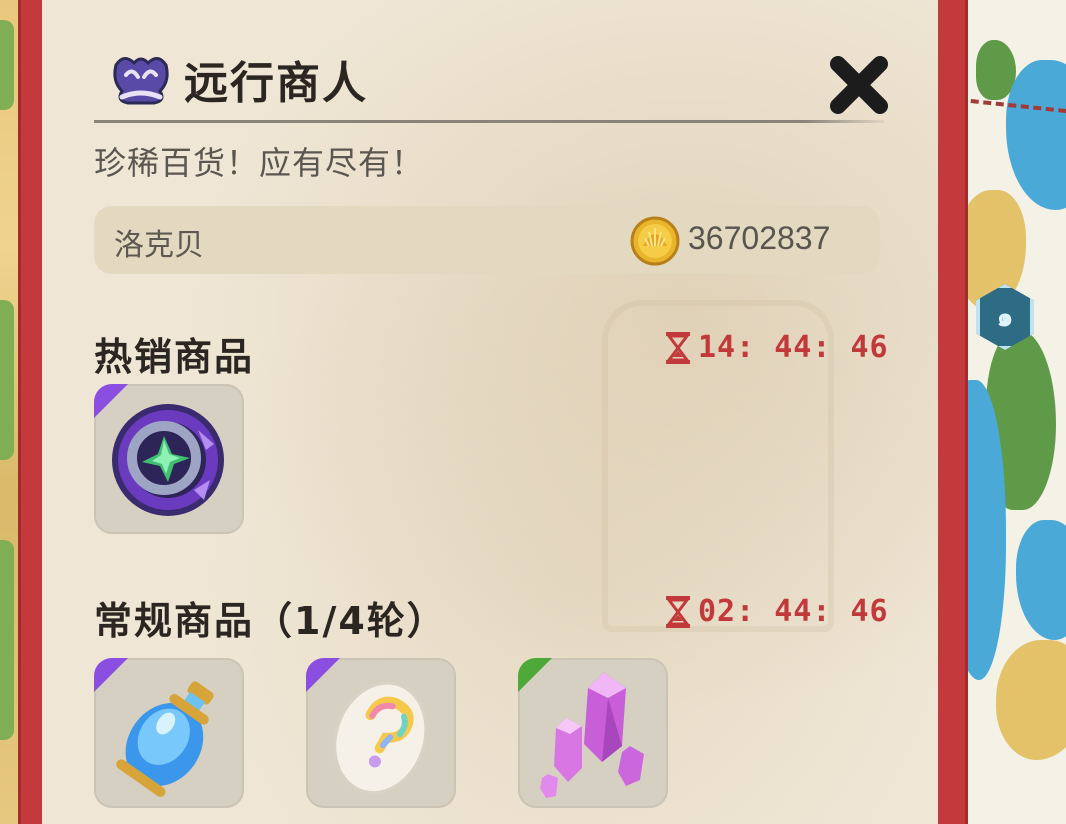 This screenshot has width=1066, height=824. What do you see at coordinates (165, 739) in the screenshot?
I see `blue-potion-bottle-icon` at bounding box center [165, 739].